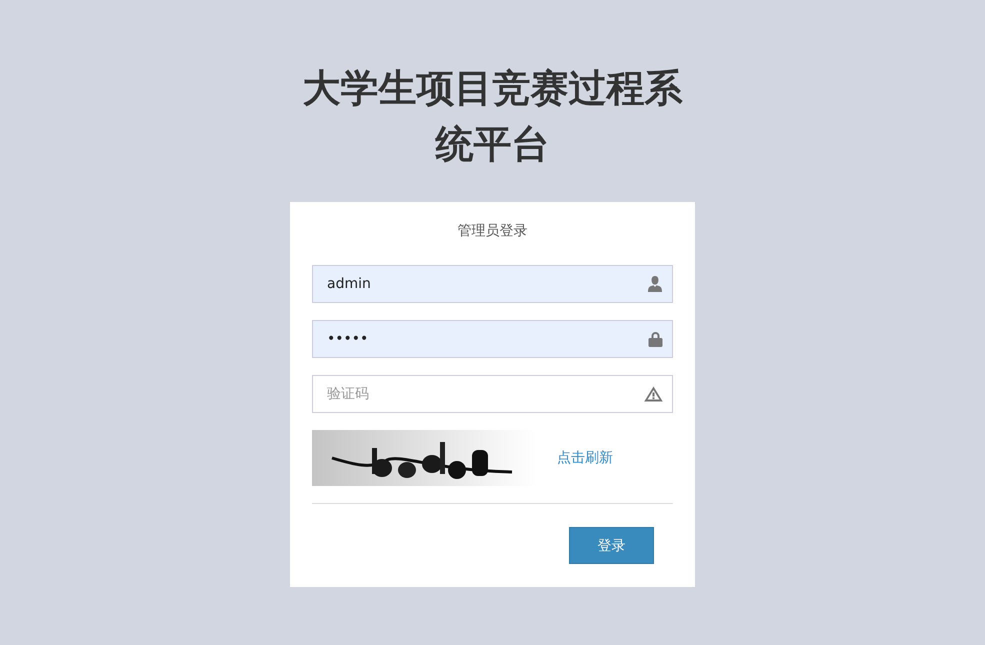 The image size is (985, 645). What do you see at coordinates (492, 394) in the screenshot?
I see `input-field: 验证码` at bounding box center [492, 394].